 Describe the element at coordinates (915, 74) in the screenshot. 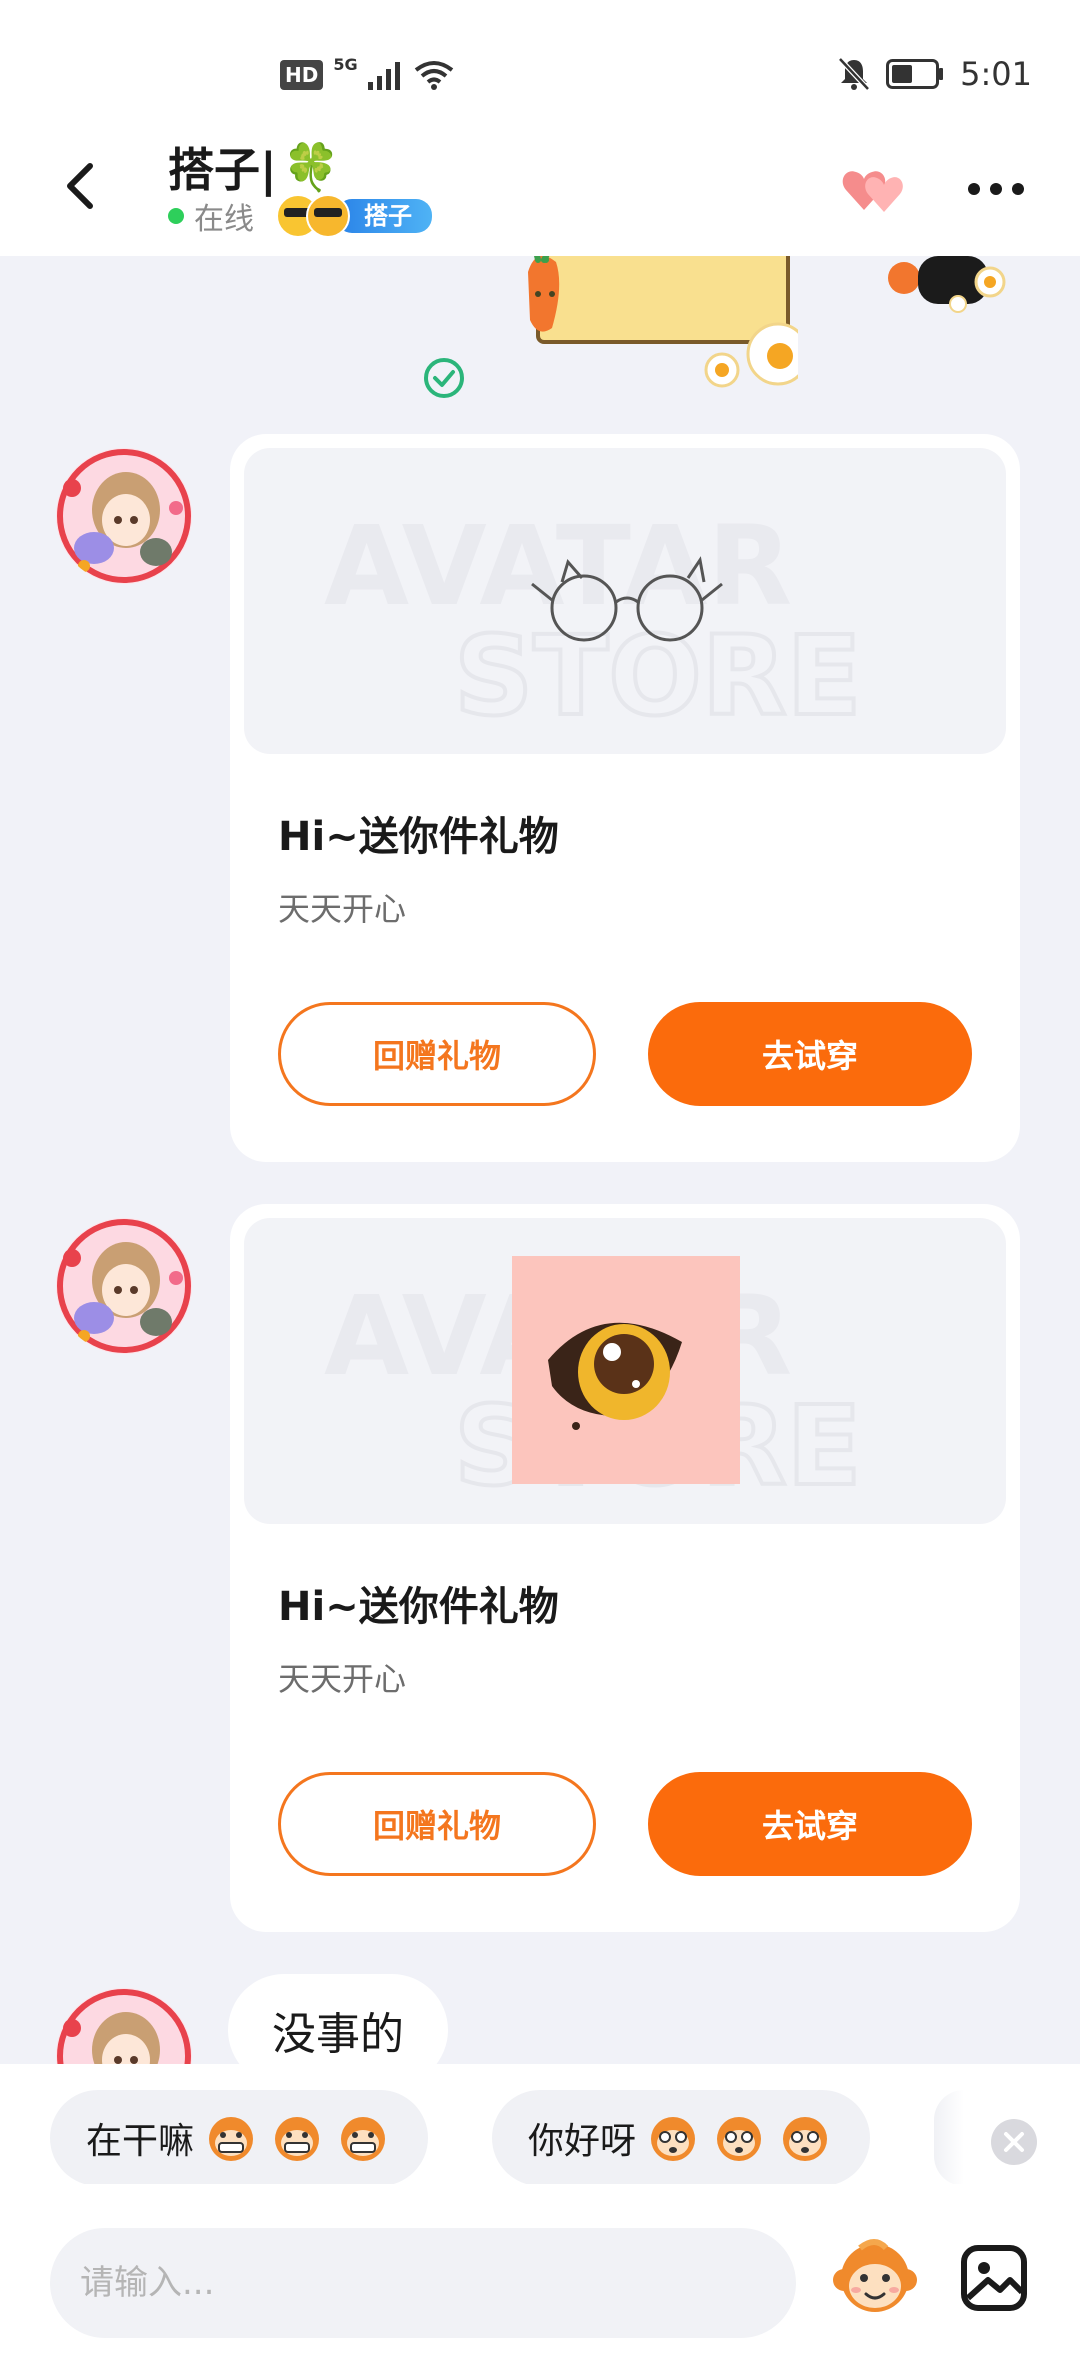

I see `battery-icon` at that location.